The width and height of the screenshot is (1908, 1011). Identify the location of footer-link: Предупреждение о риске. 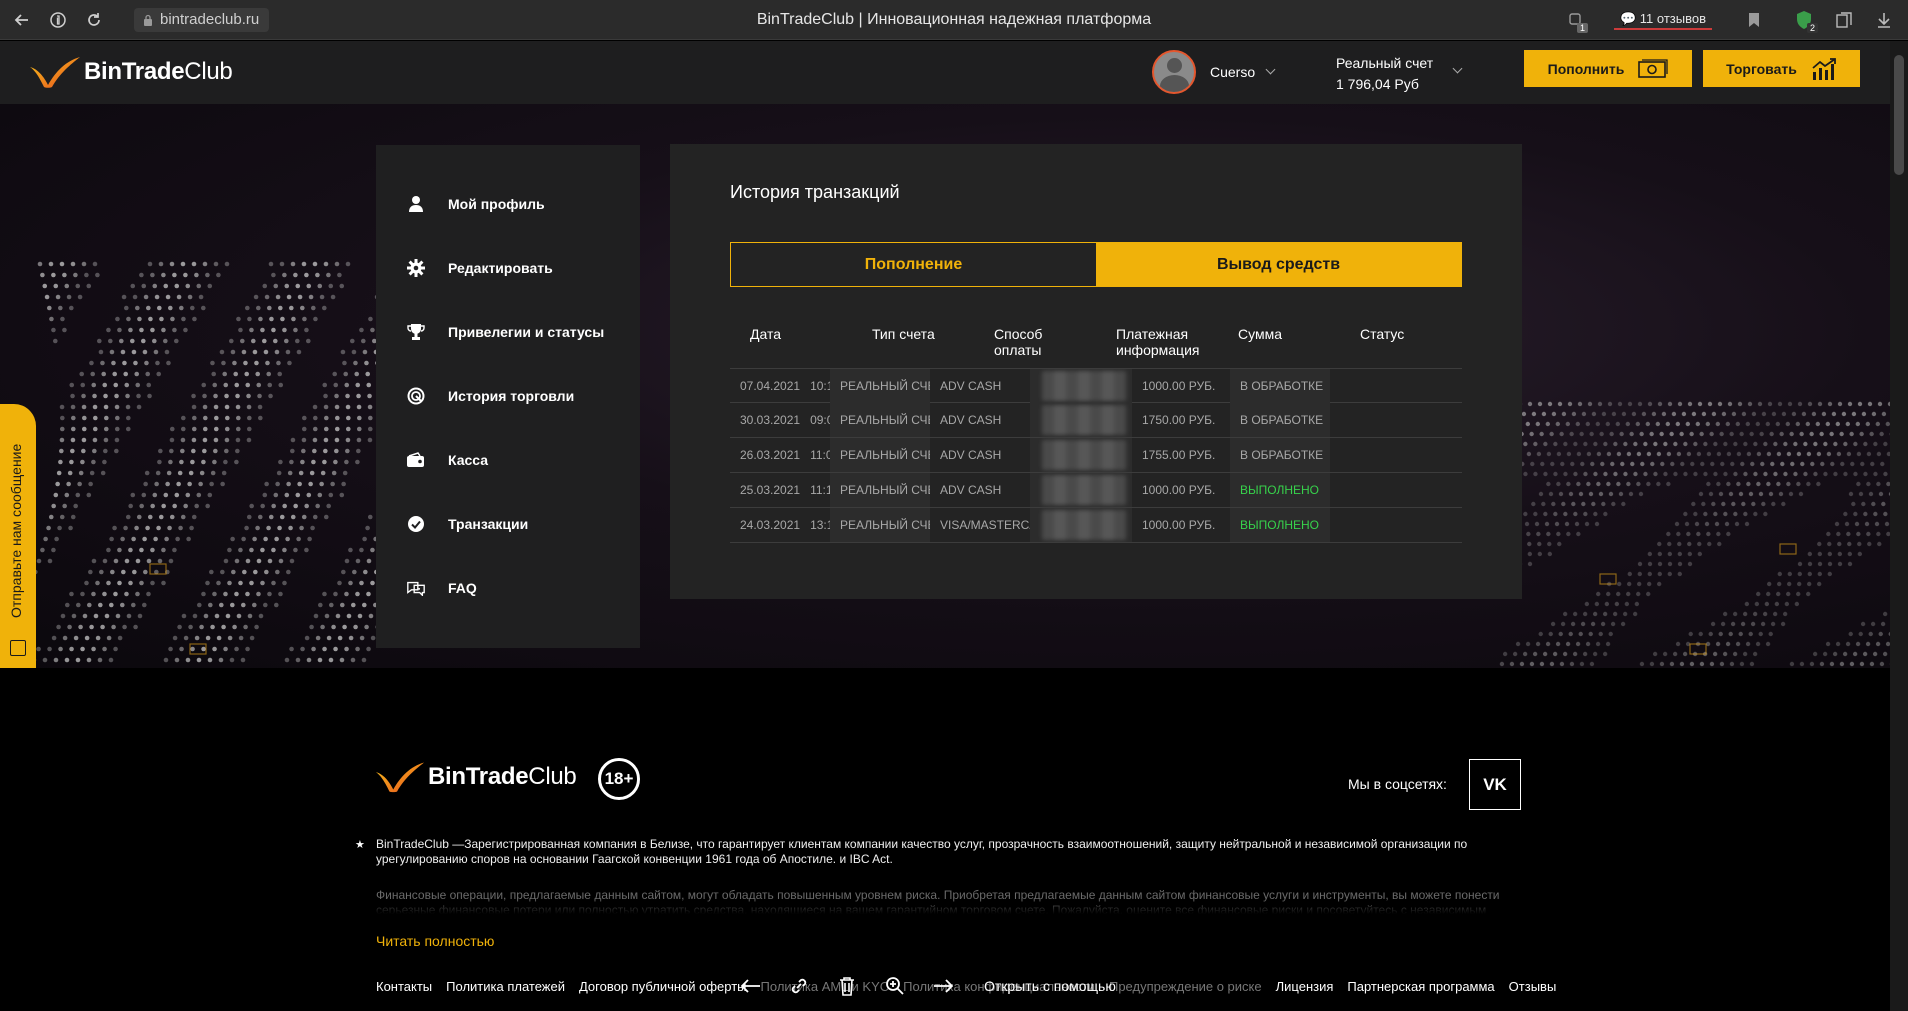
(1185, 986).